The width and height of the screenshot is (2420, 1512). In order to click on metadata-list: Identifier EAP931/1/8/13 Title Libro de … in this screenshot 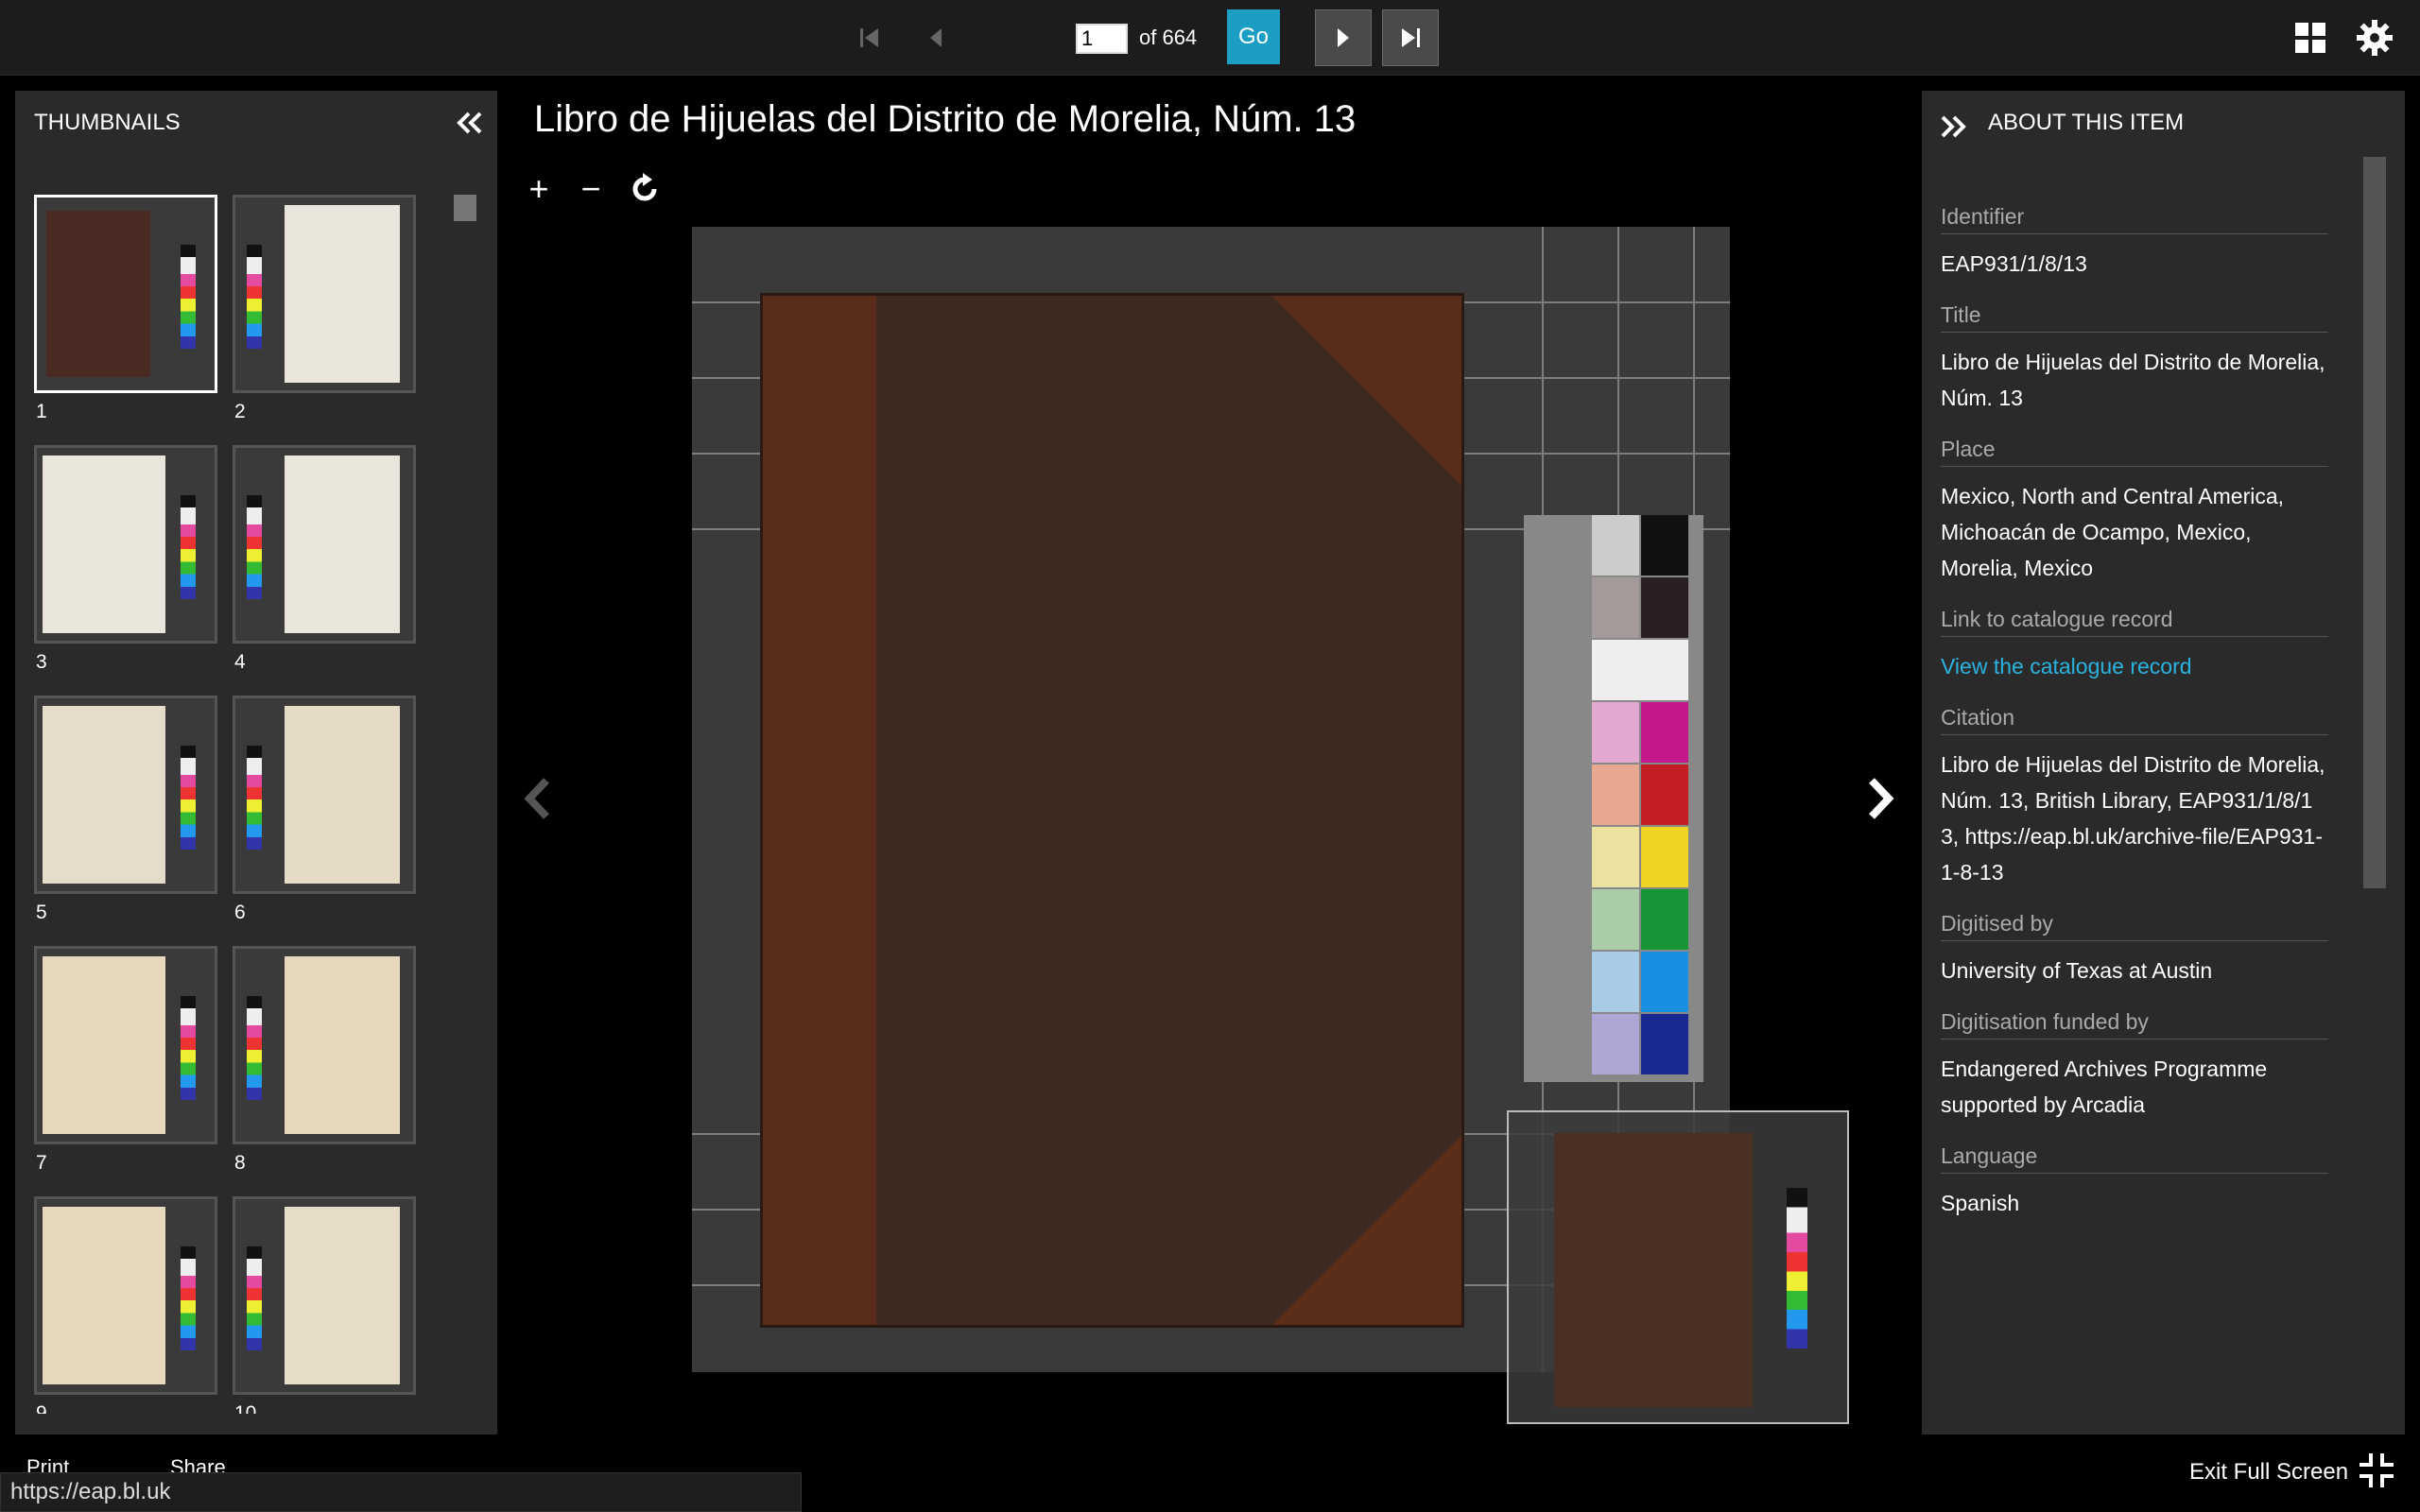, I will do `click(2134, 723)`.